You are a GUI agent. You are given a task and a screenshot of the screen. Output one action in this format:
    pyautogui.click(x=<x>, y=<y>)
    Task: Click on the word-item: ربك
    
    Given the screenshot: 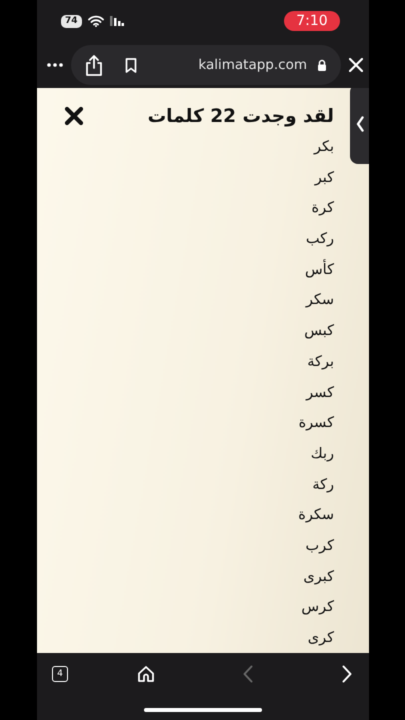 What is the action you would take?
    pyautogui.click(x=322, y=454)
    